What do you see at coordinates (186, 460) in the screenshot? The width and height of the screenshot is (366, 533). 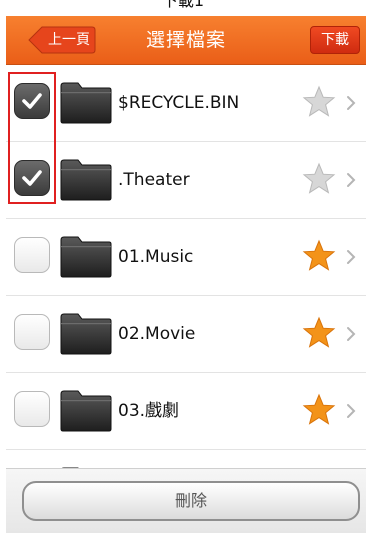 I see `file-row` at bounding box center [186, 460].